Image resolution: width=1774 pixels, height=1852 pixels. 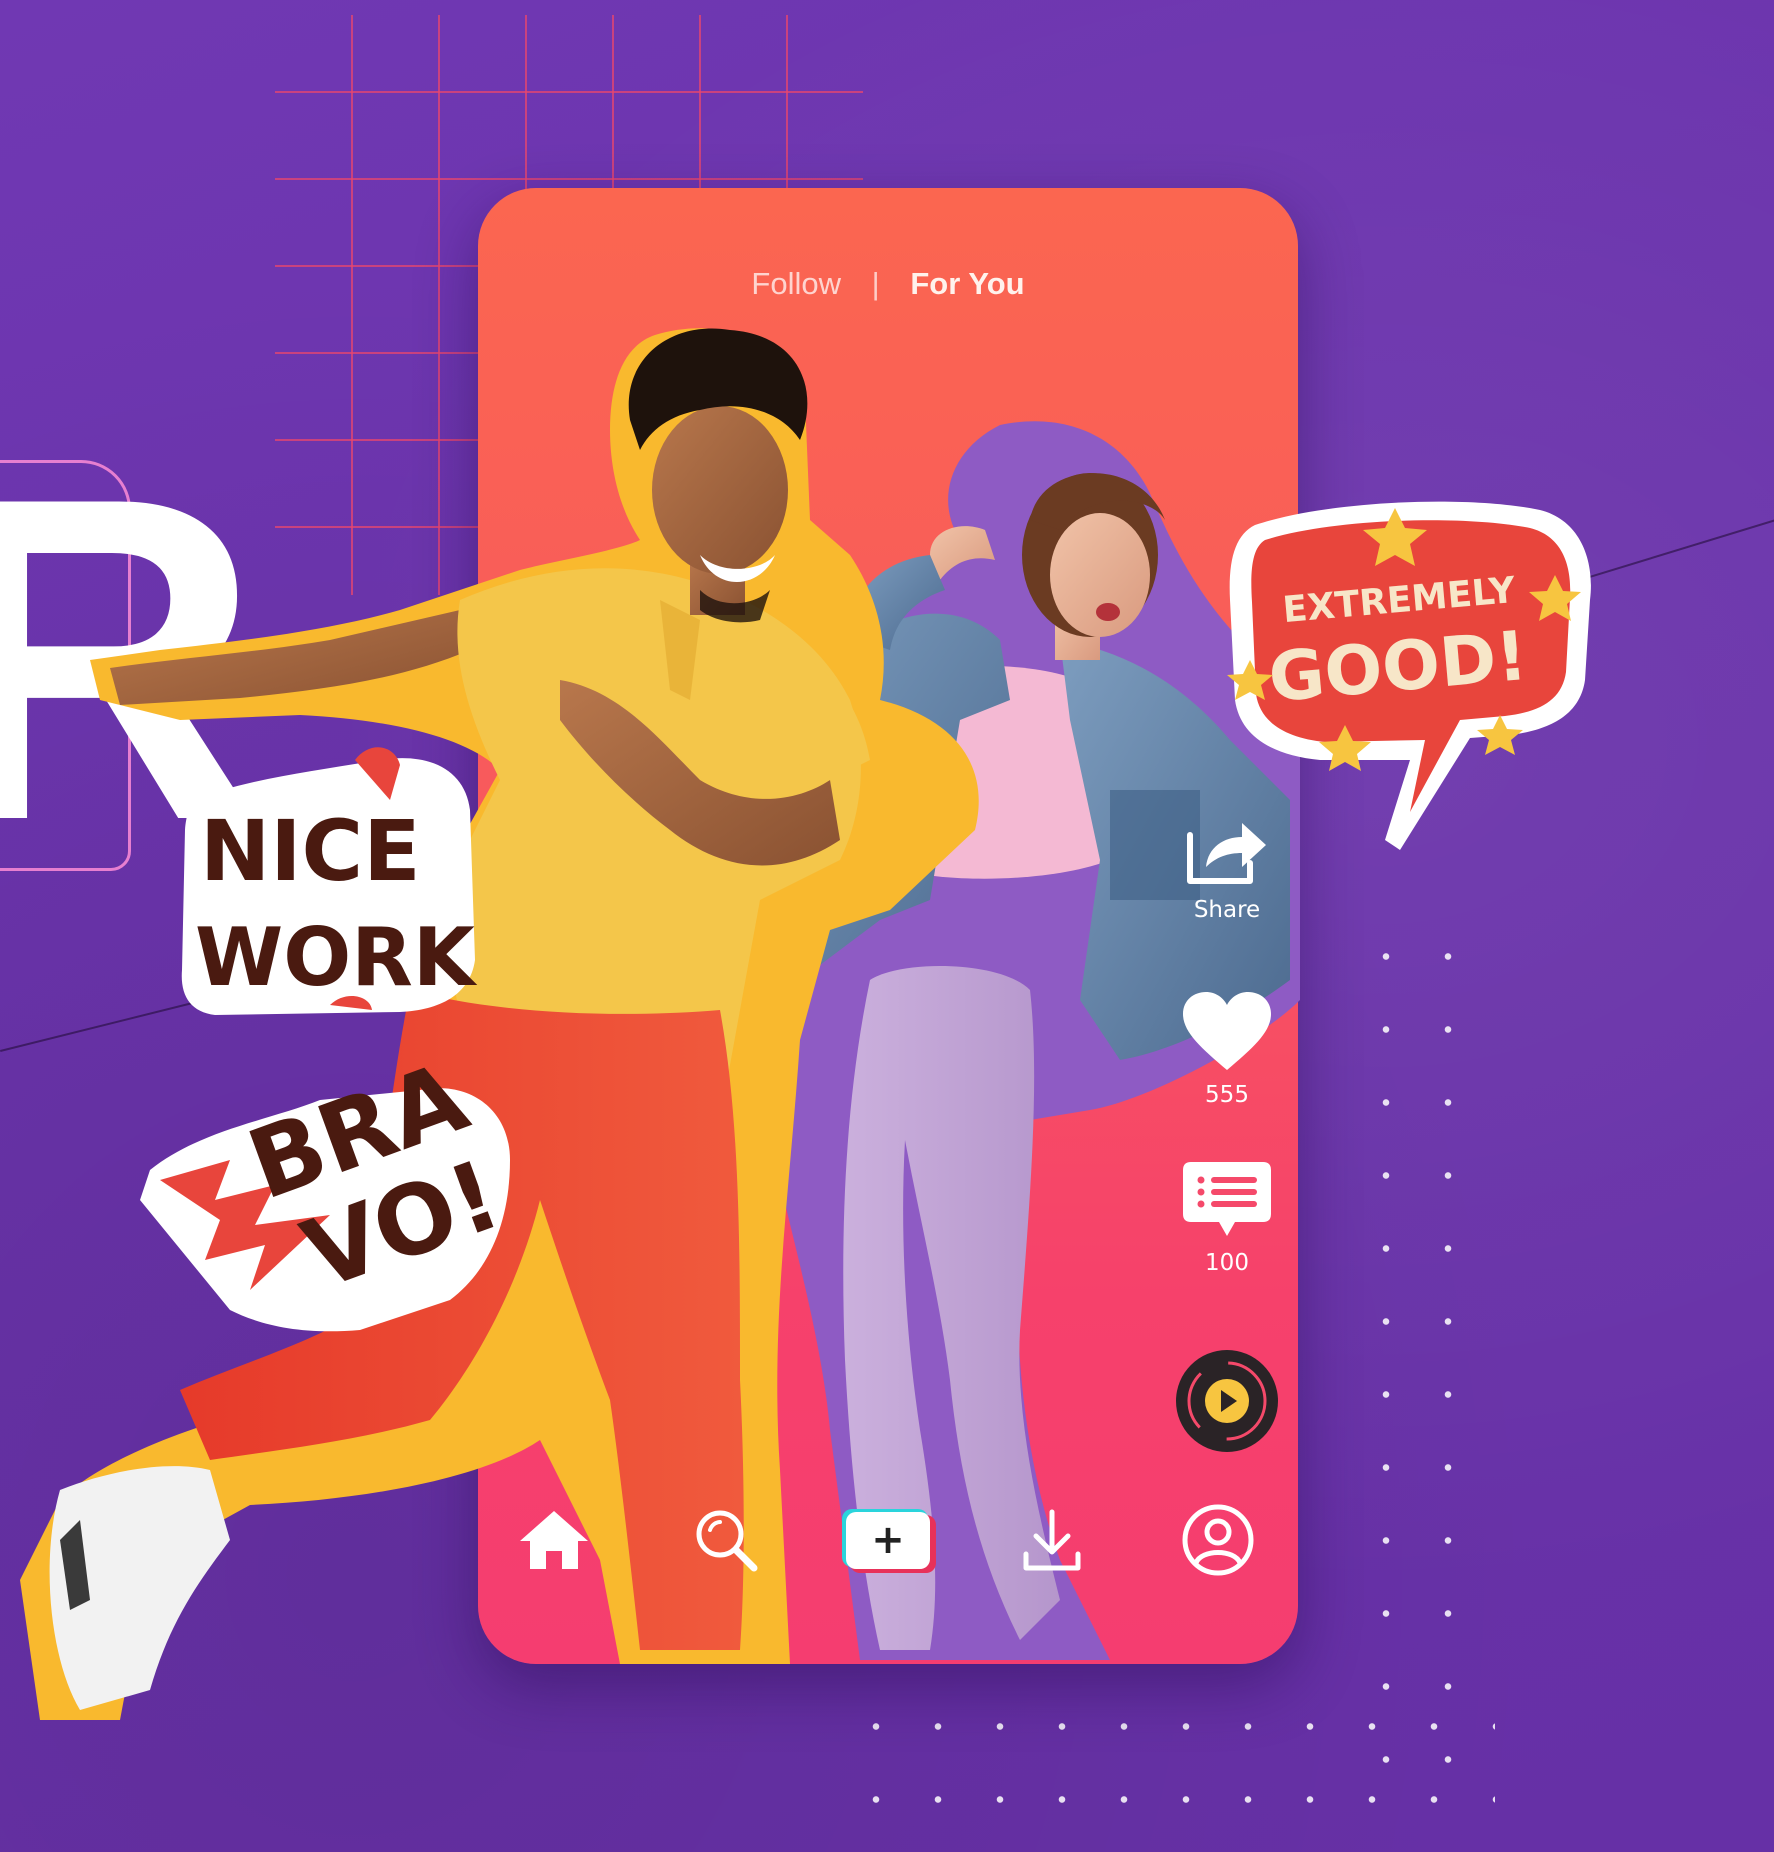 I want to click on music-disc-icon, so click(x=1227, y=1401).